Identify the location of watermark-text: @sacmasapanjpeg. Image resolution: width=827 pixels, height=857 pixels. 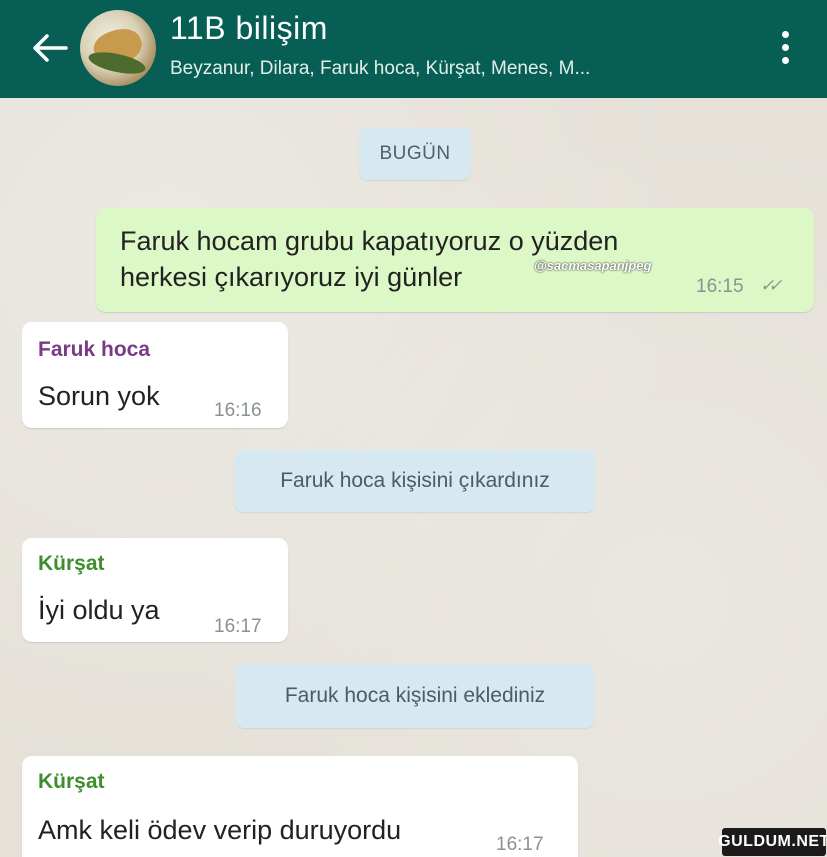
(593, 265).